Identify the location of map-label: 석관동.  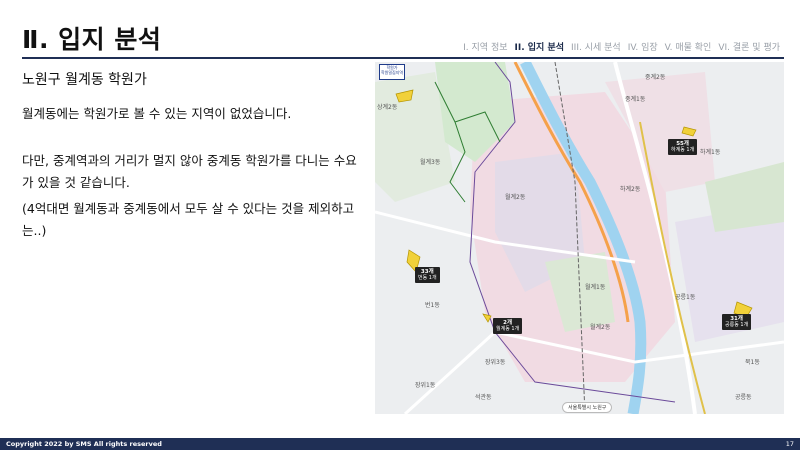
(483, 397).